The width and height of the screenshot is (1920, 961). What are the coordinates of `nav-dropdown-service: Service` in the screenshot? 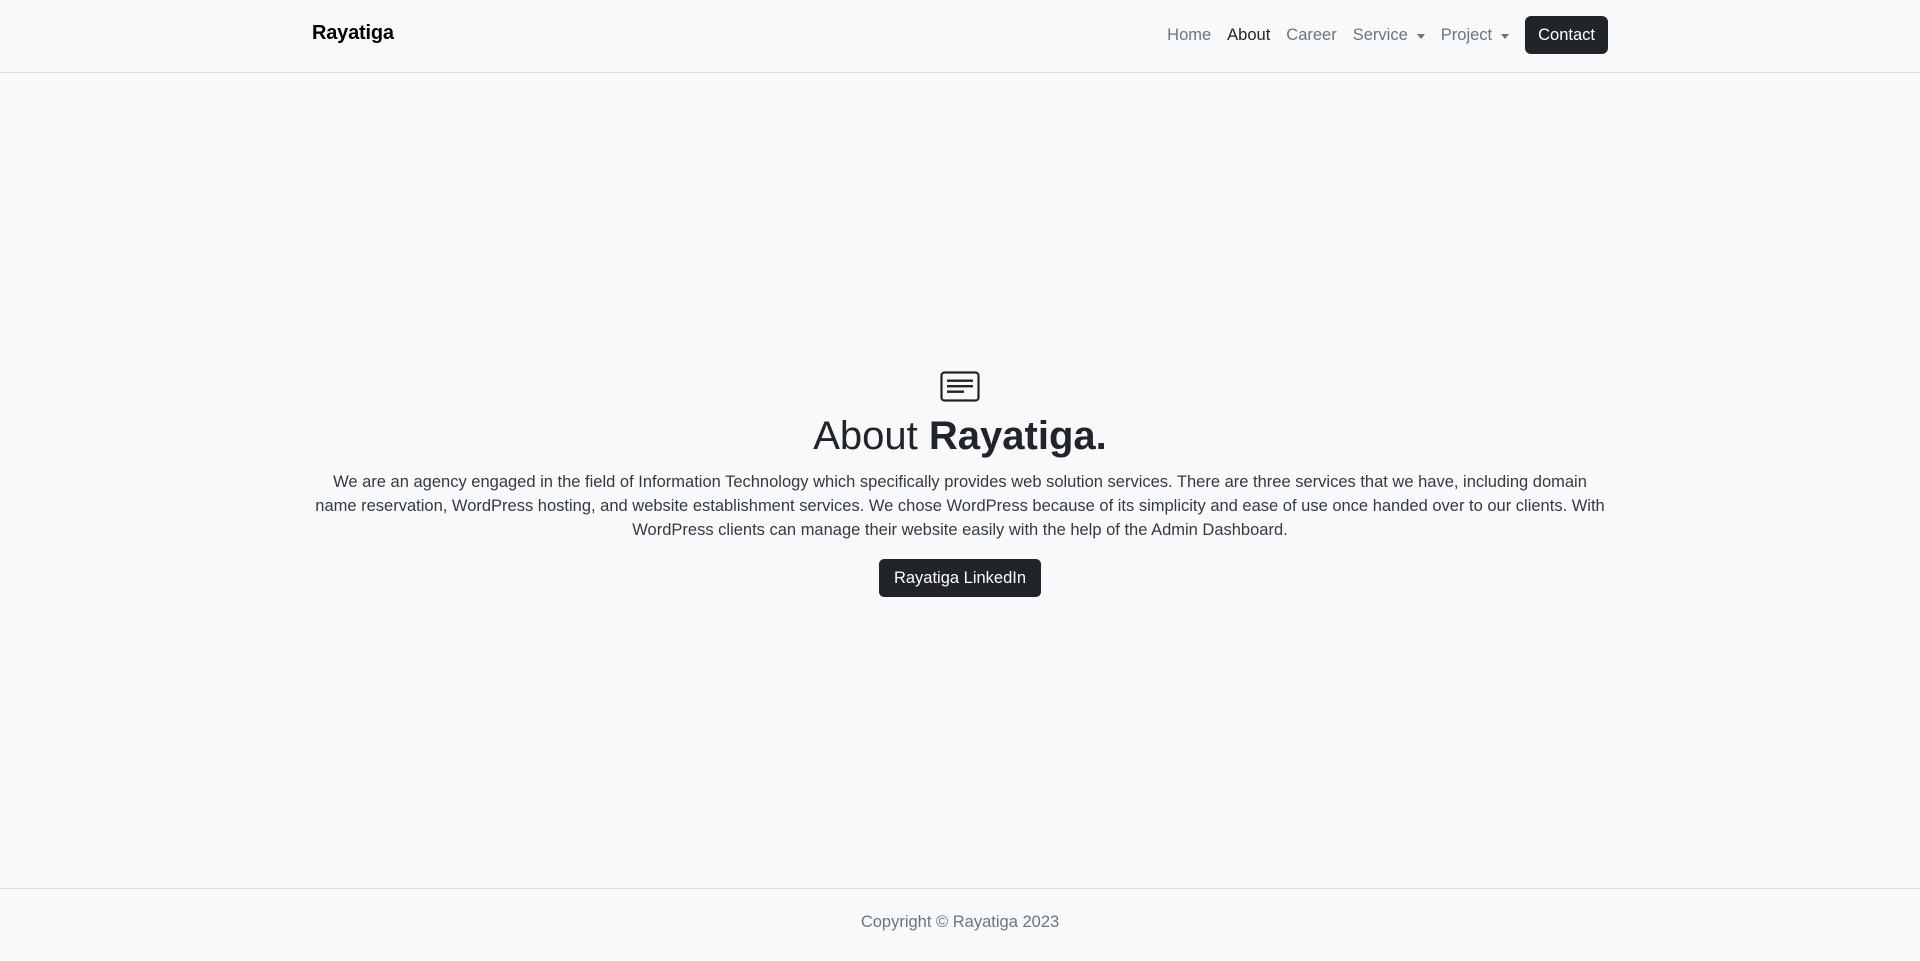 It's located at (1389, 35).